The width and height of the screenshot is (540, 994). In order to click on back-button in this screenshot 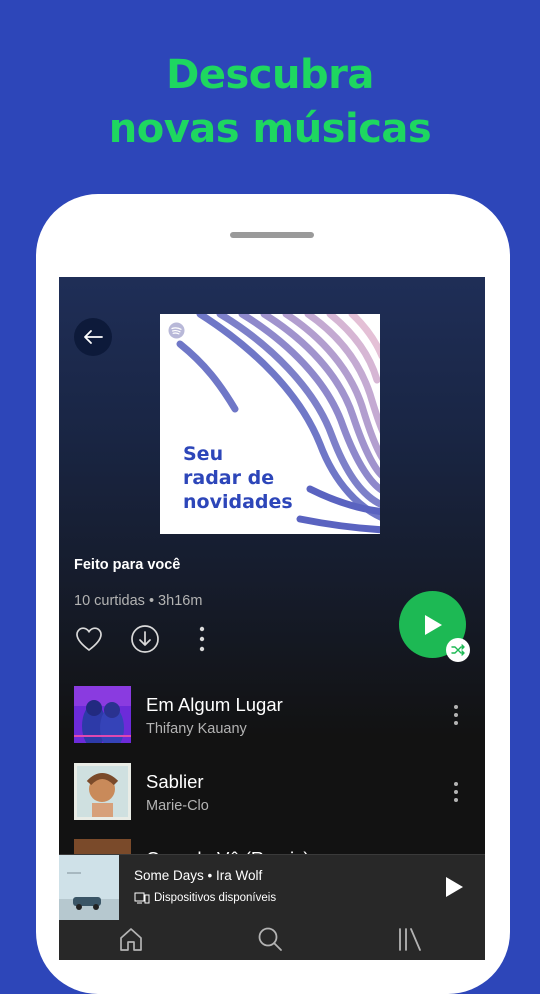, I will do `click(93, 337)`.